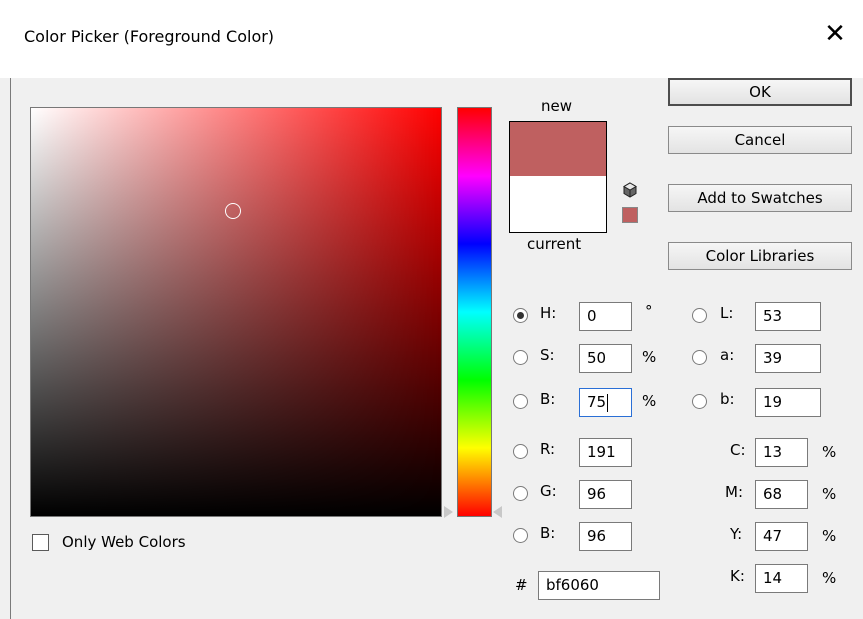  I want to click on window-title: Color Picker (Foreground Color), so click(149, 36).